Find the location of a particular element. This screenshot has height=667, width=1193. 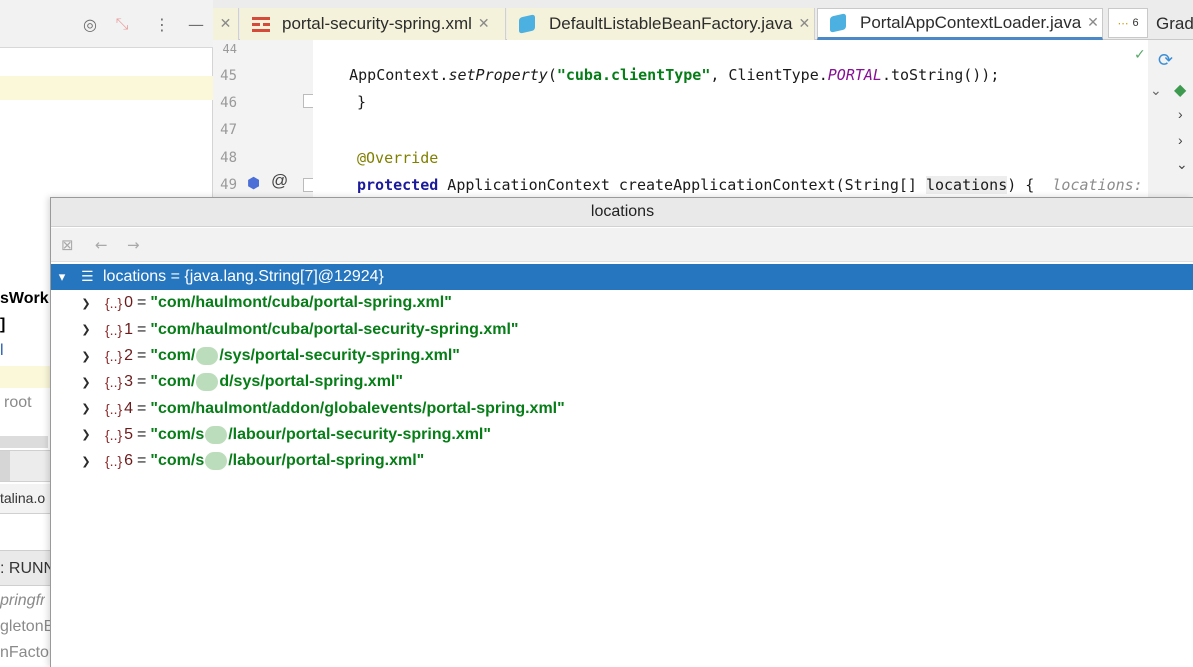

tab-close-left: ✕ is located at coordinates (226, 24).